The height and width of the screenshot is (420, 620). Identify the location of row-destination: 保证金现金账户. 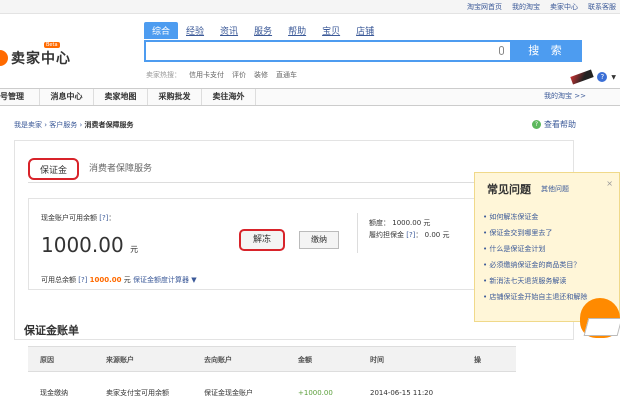
(228, 393).